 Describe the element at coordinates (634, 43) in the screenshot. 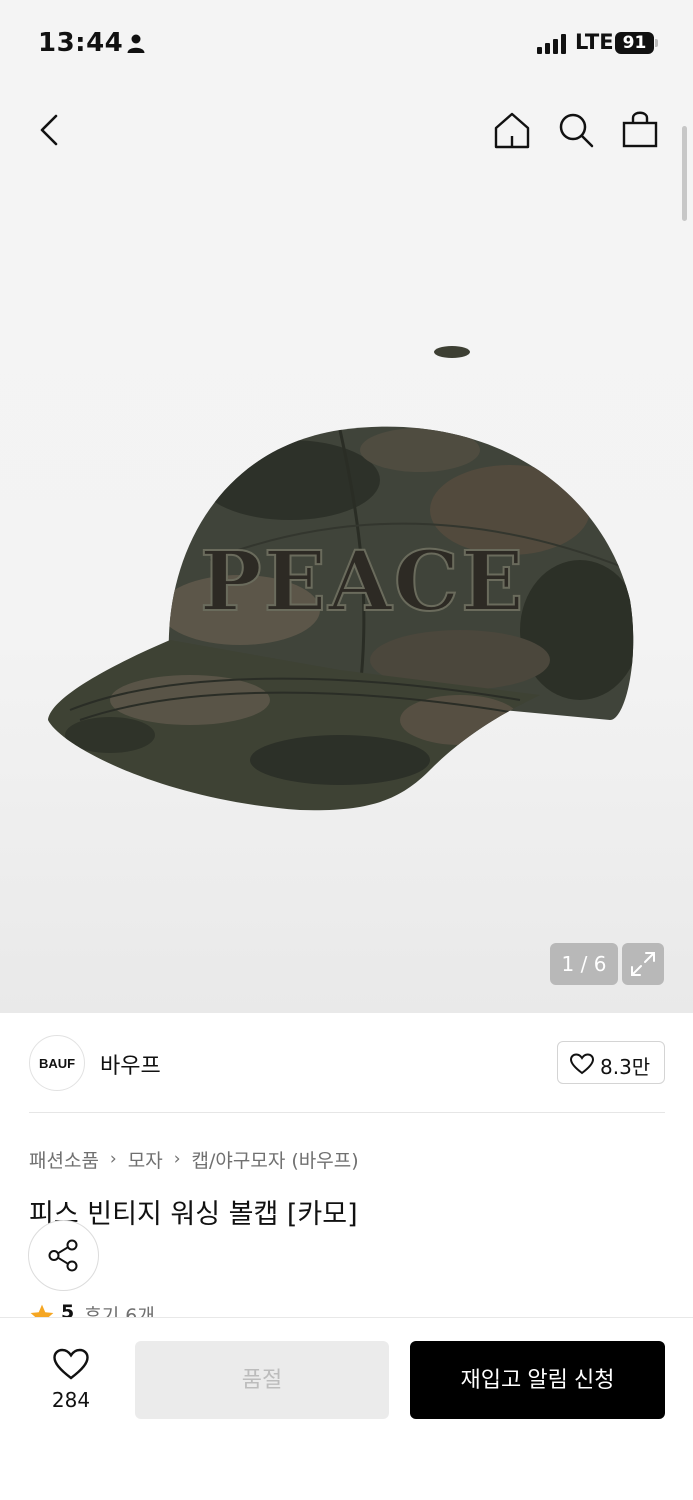

I see `battery-level: 91` at that location.